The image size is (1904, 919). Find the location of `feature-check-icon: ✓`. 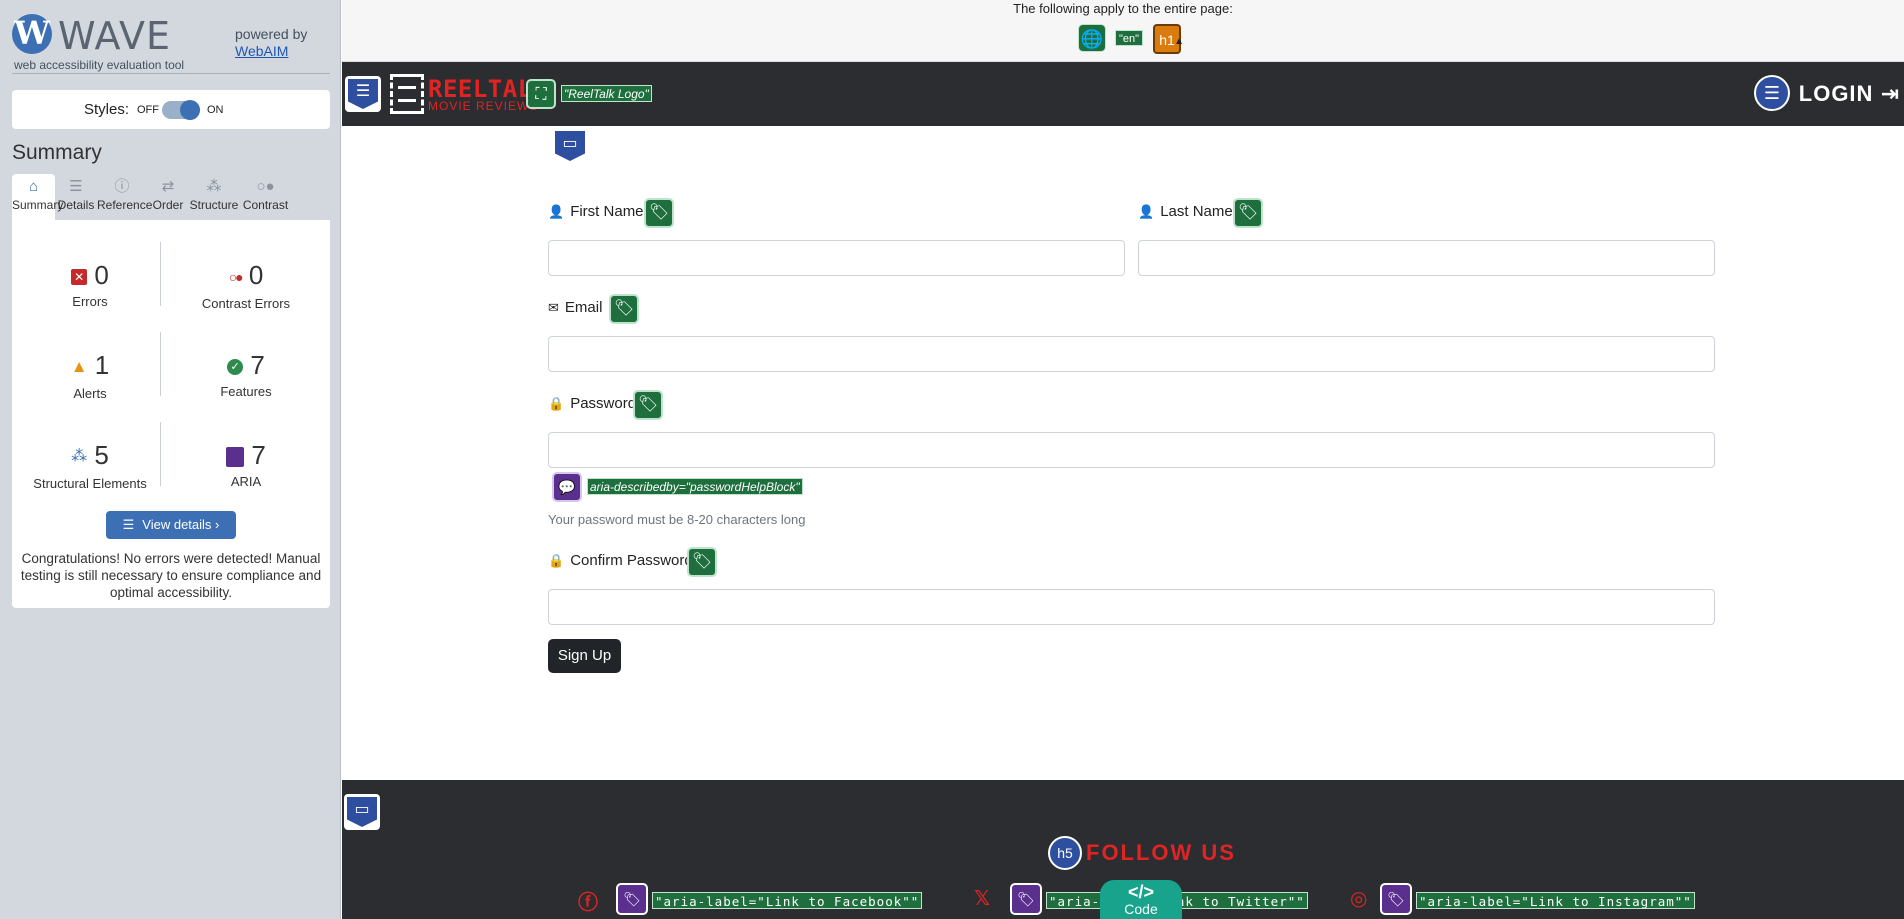

feature-check-icon: ✓ is located at coordinates (235, 367).